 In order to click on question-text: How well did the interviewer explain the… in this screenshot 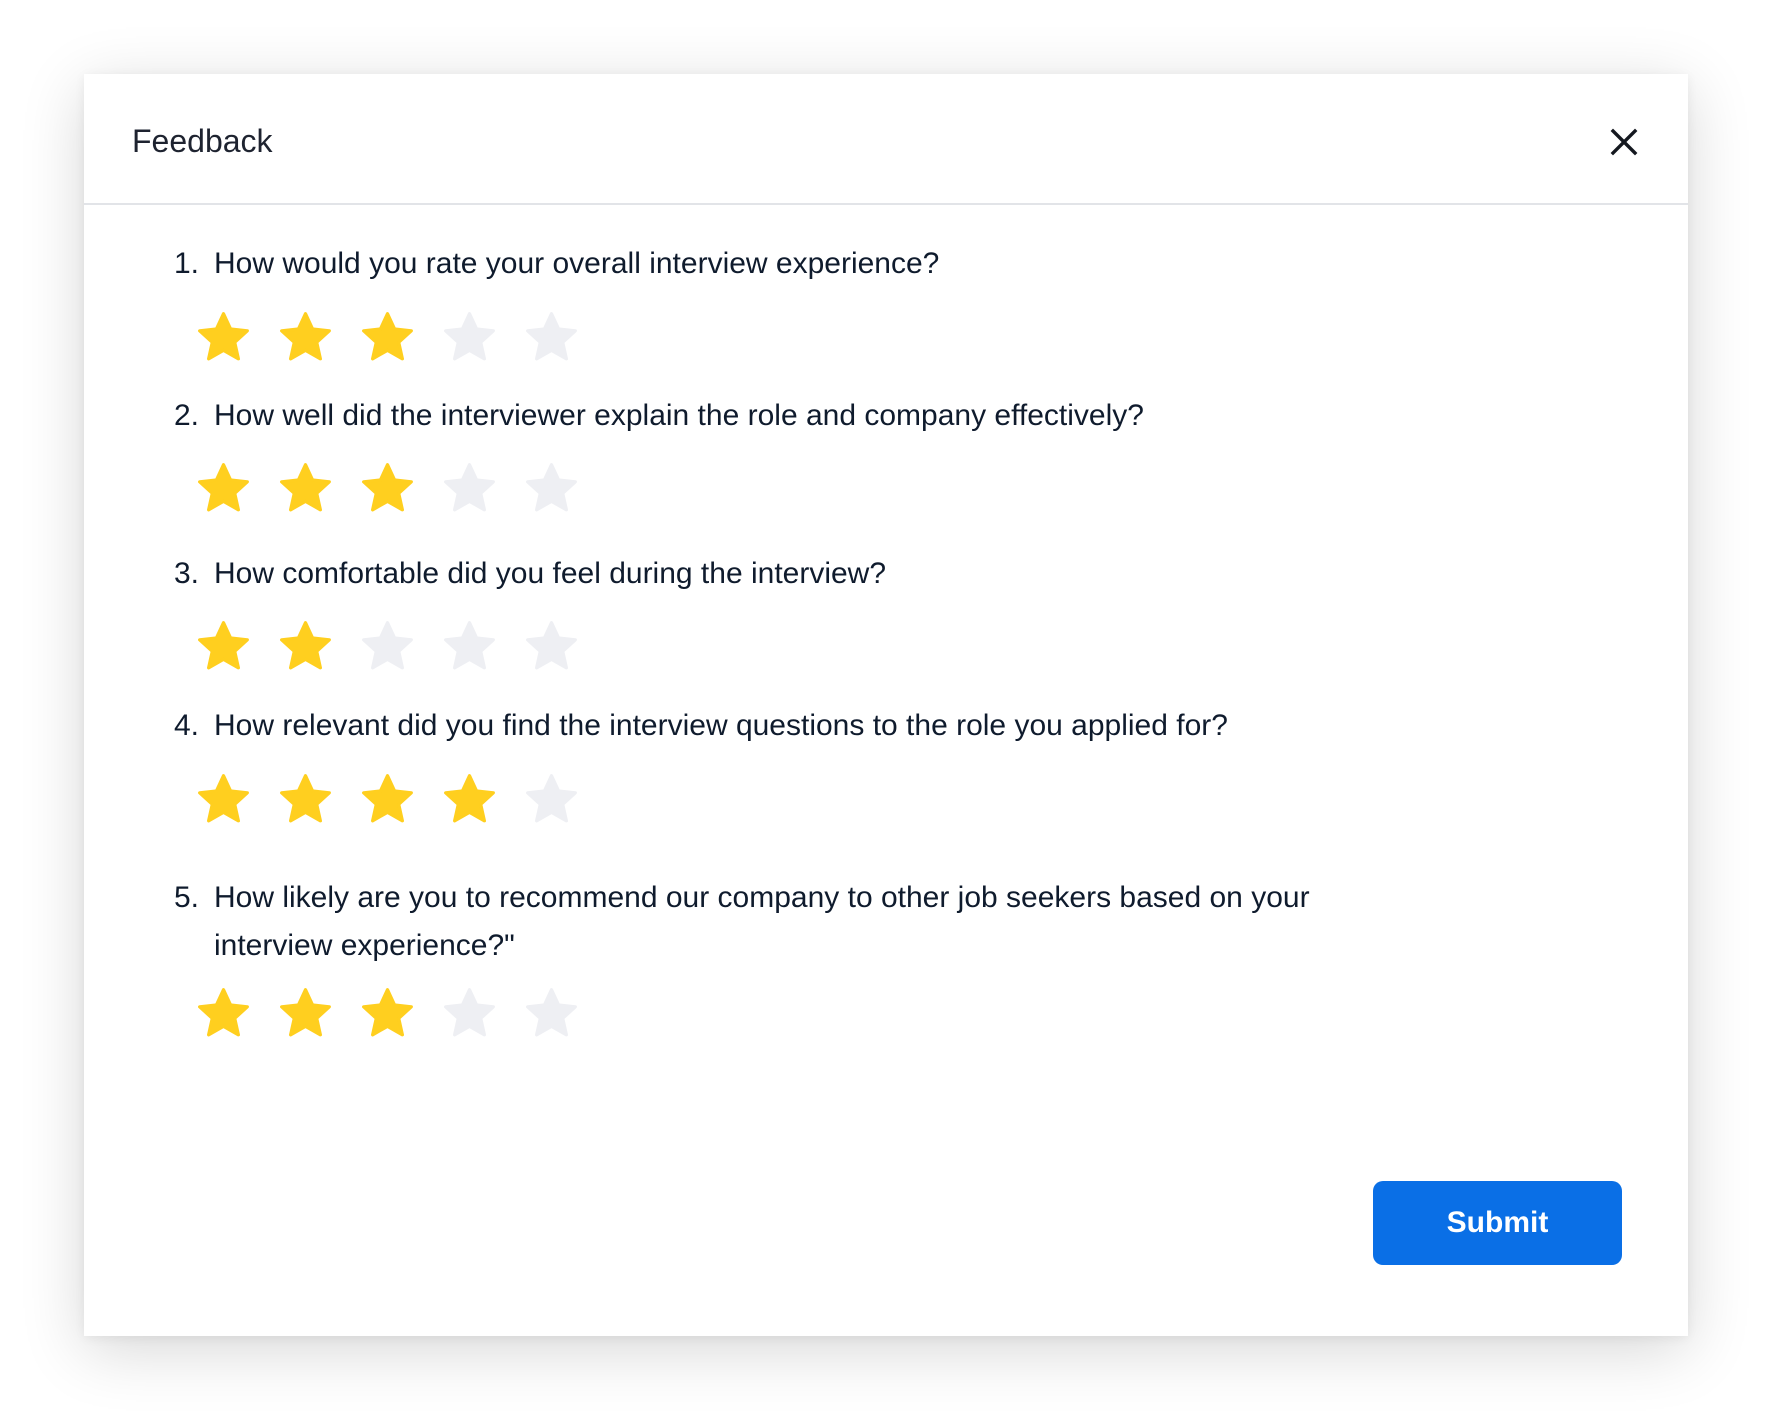, I will do `click(679, 415)`.